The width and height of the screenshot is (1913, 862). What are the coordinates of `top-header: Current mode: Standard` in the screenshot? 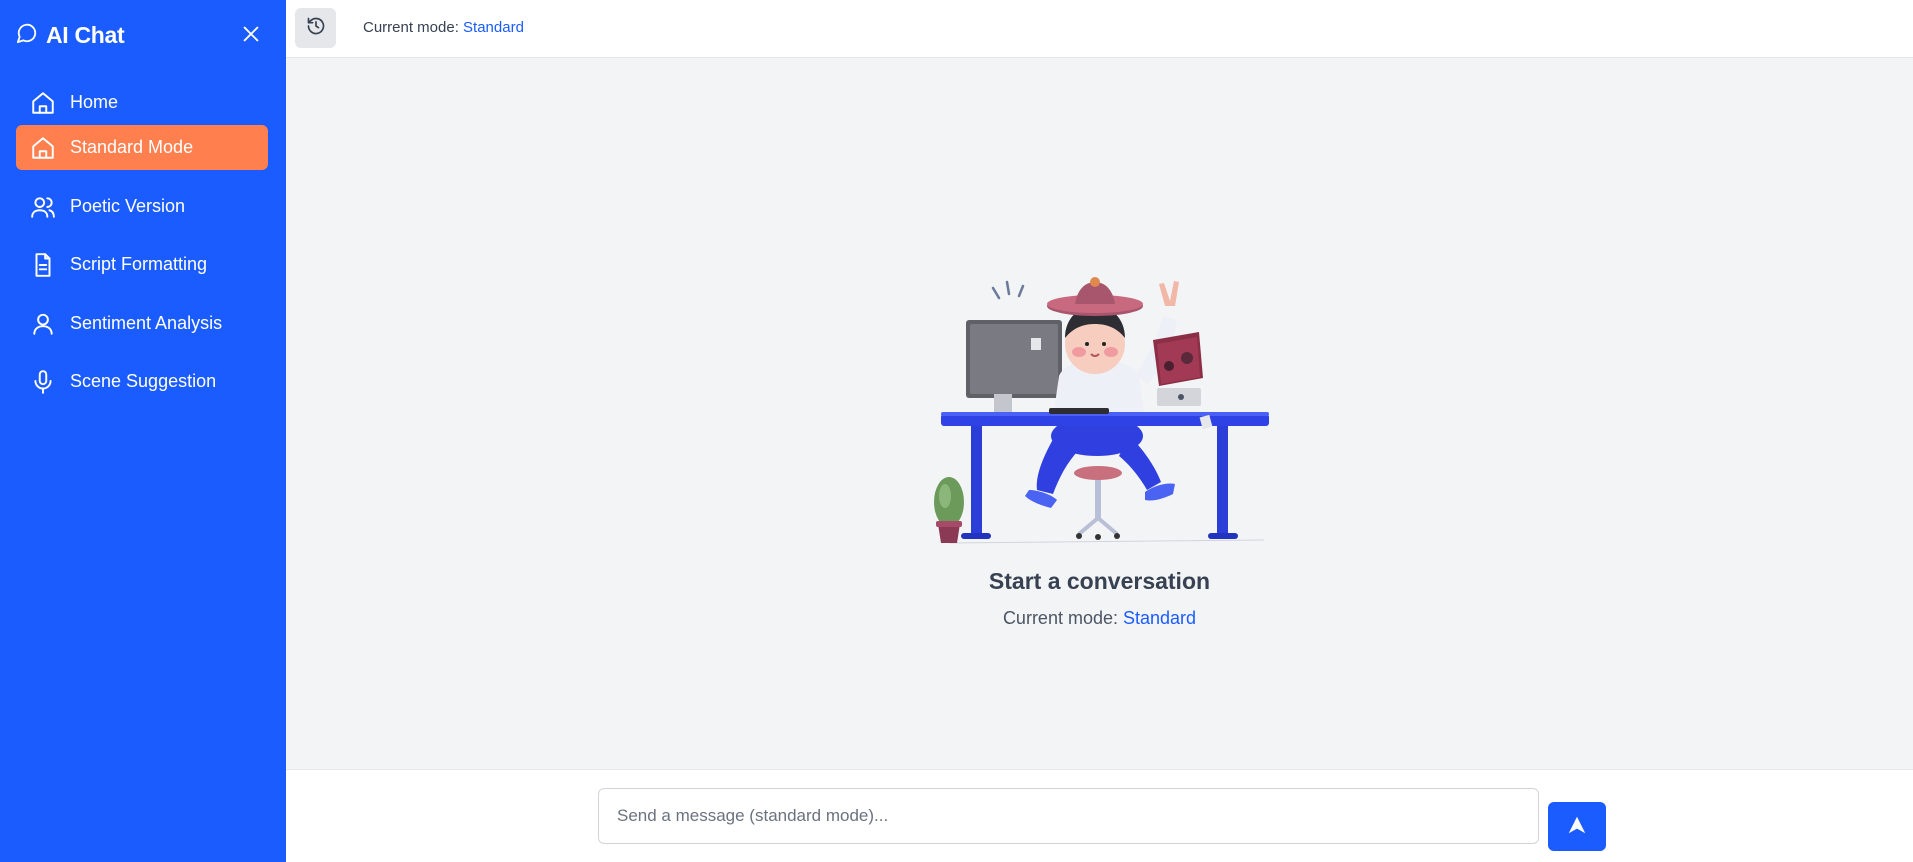 It's located at (1099, 29).